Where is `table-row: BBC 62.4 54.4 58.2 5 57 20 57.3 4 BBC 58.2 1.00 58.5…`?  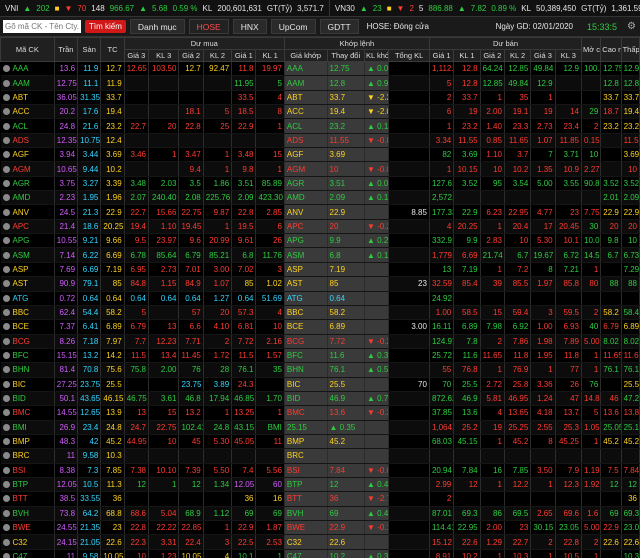 table-row: BBC 62.4 54.4 58.2 5 57 20 57.3 4 BBC 58.2 1.00 58.5… is located at coordinates (320, 313).